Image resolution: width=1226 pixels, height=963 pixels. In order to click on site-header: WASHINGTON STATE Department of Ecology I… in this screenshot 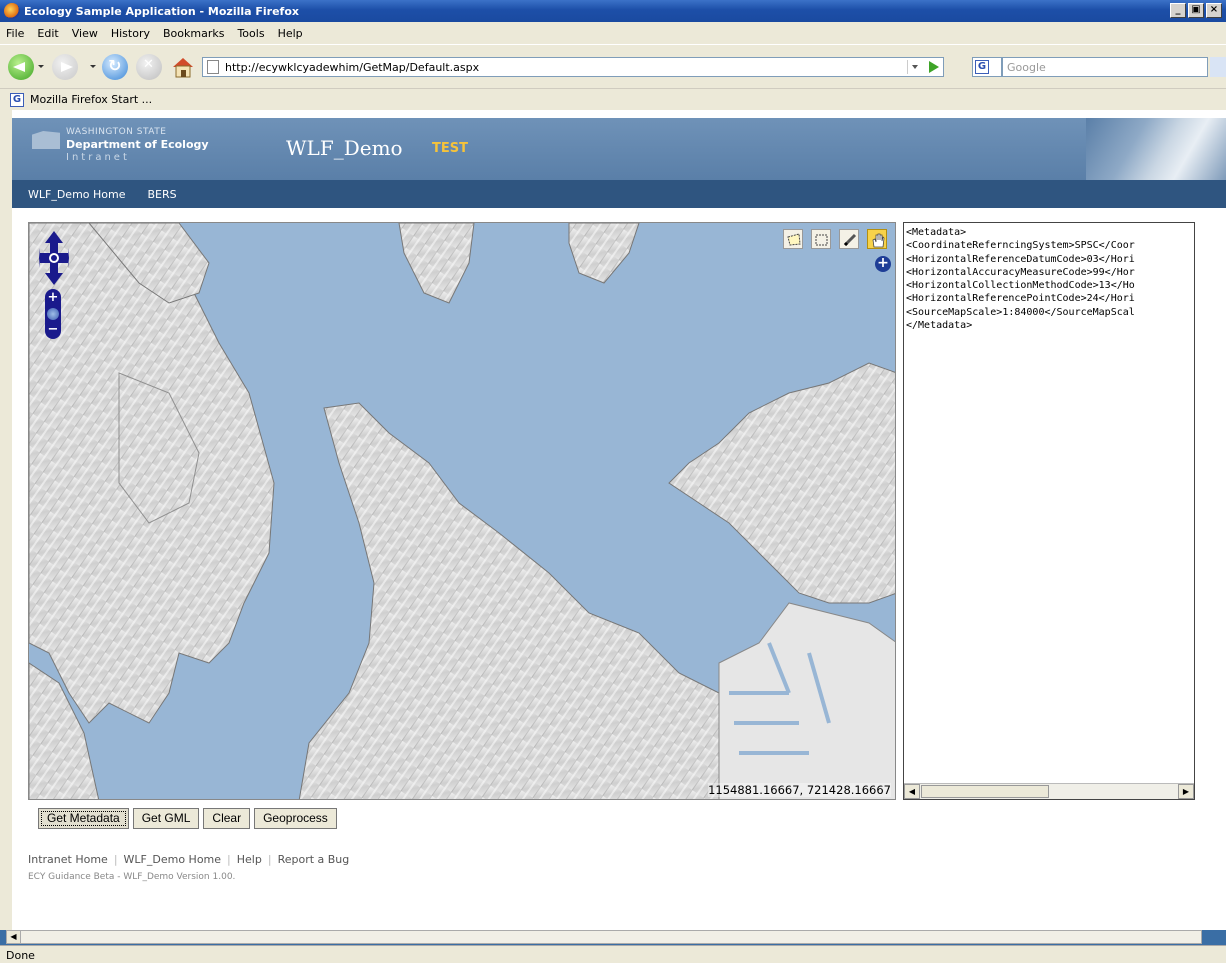, I will do `click(619, 149)`.